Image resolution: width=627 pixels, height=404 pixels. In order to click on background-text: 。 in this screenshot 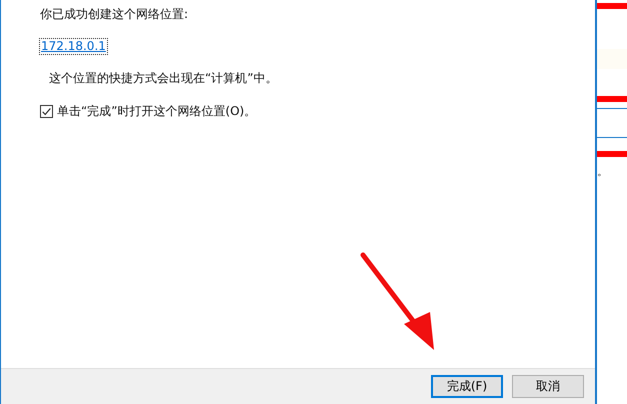, I will do `click(602, 171)`.